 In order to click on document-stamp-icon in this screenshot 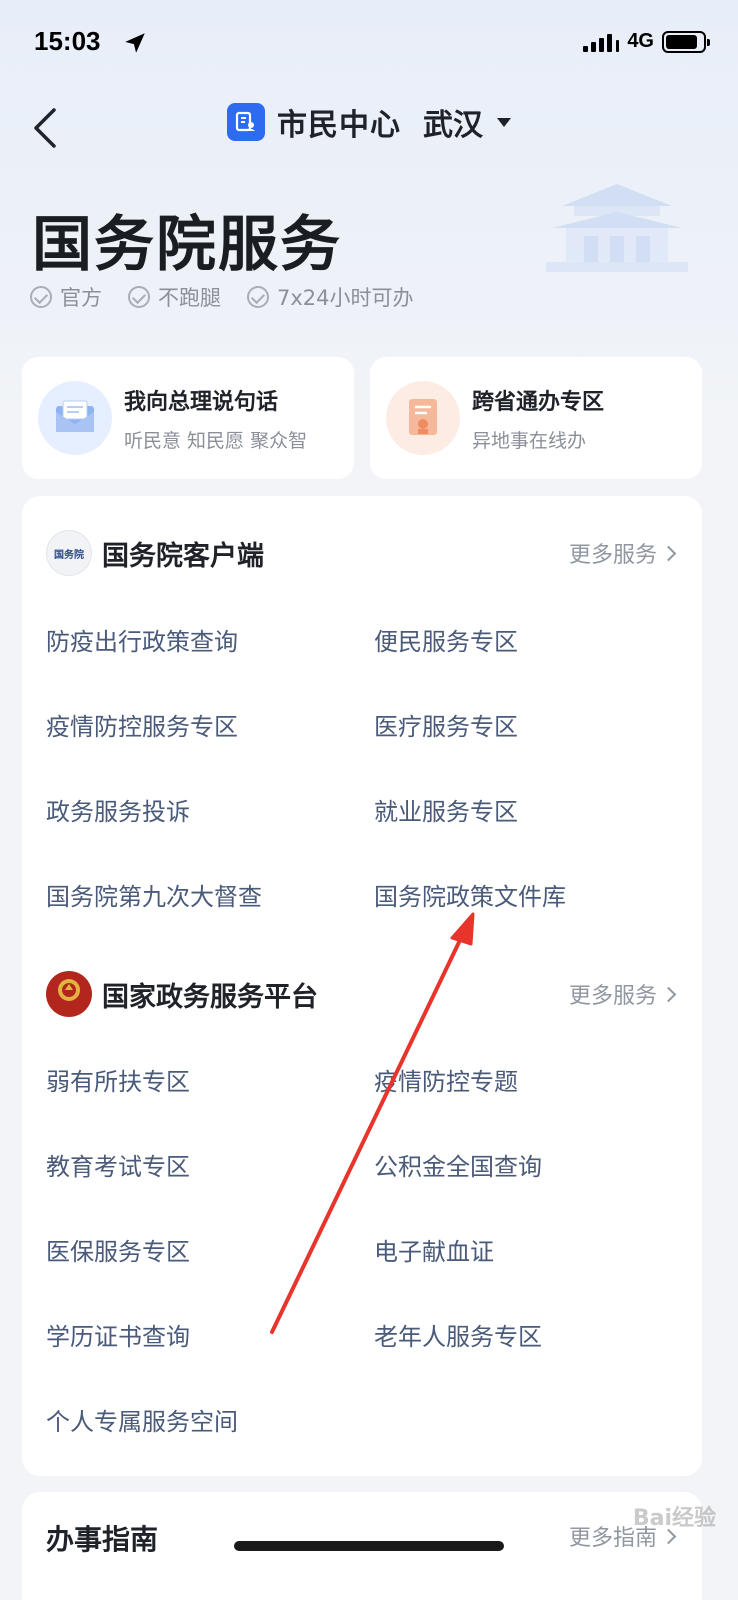, I will do `click(423, 418)`.